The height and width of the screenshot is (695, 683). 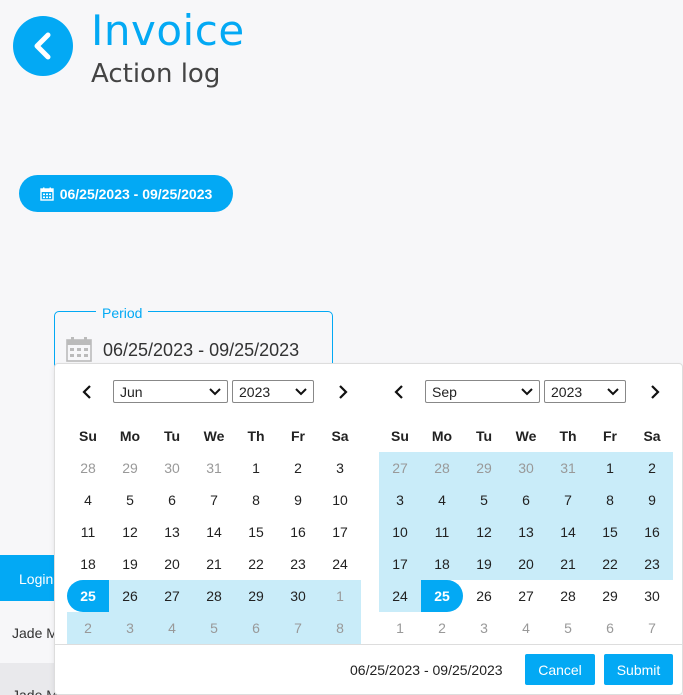 I want to click on back-button, so click(x=43, y=46).